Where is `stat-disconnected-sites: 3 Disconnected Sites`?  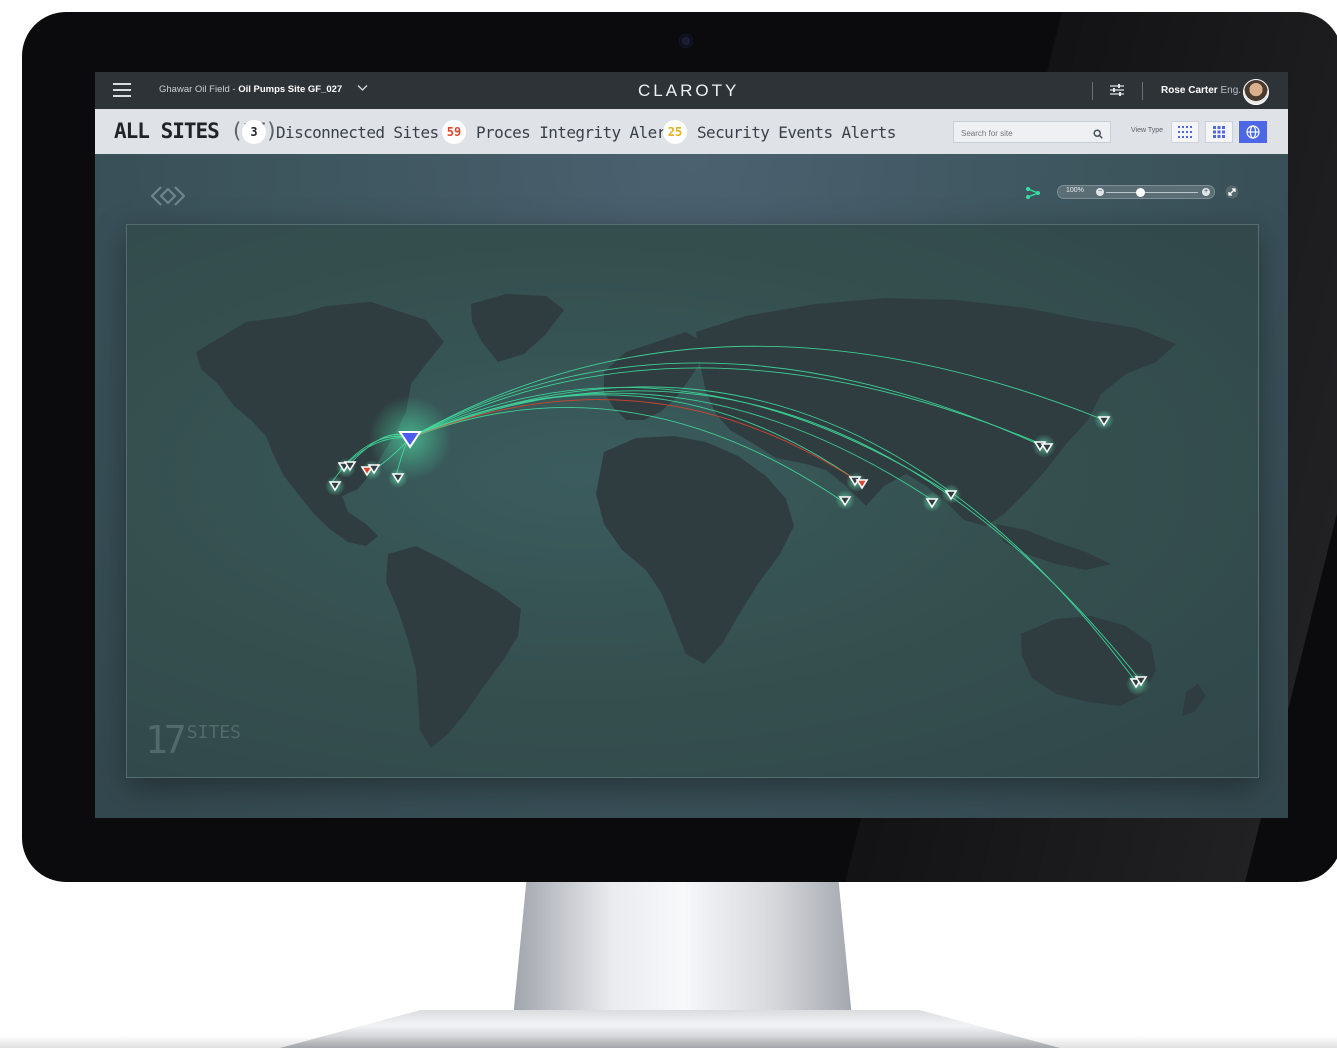 stat-disconnected-sites: 3 Disconnected Sites is located at coordinates (340, 132).